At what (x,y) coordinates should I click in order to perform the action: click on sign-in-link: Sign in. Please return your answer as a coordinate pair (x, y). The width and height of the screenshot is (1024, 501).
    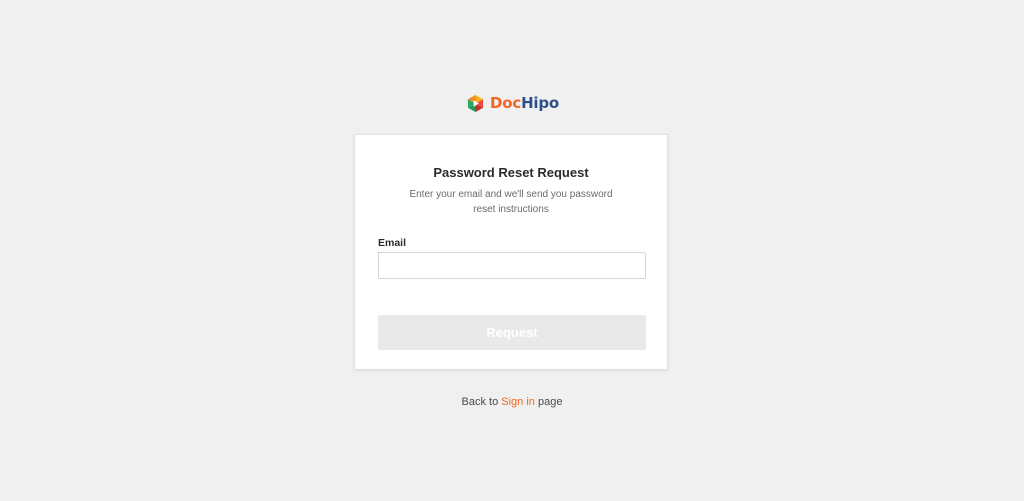
    Looking at the image, I should click on (518, 402).